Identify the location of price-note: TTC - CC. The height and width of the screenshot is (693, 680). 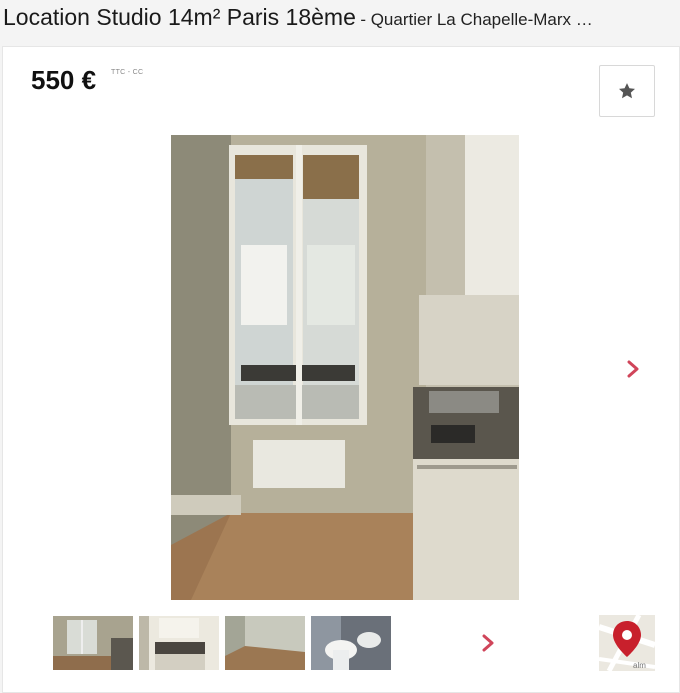
(127, 72).